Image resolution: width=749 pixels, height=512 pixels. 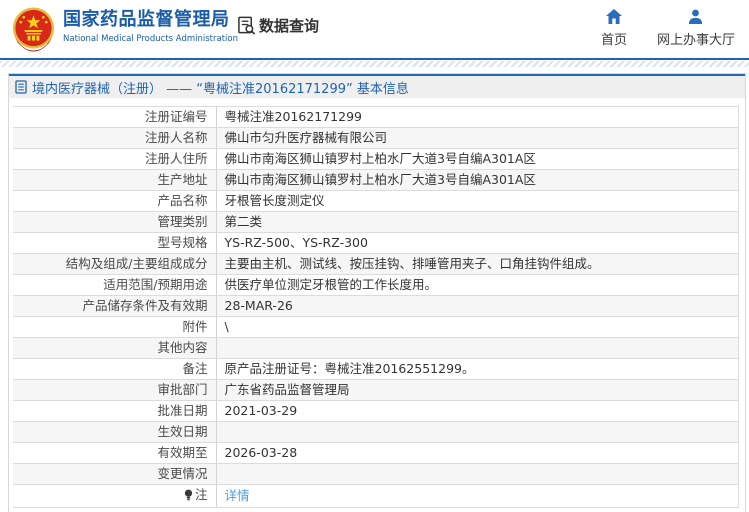 What do you see at coordinates (613, 40) in the screenshot?
I see `nav-home-label: 首页` at bounding box center [613, 40].